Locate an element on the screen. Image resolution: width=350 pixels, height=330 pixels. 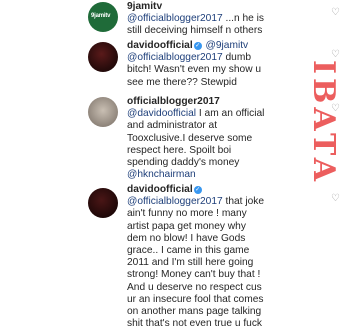
comment-line: Tooxclusive.I deserve some is located at coordinates (190, 138).